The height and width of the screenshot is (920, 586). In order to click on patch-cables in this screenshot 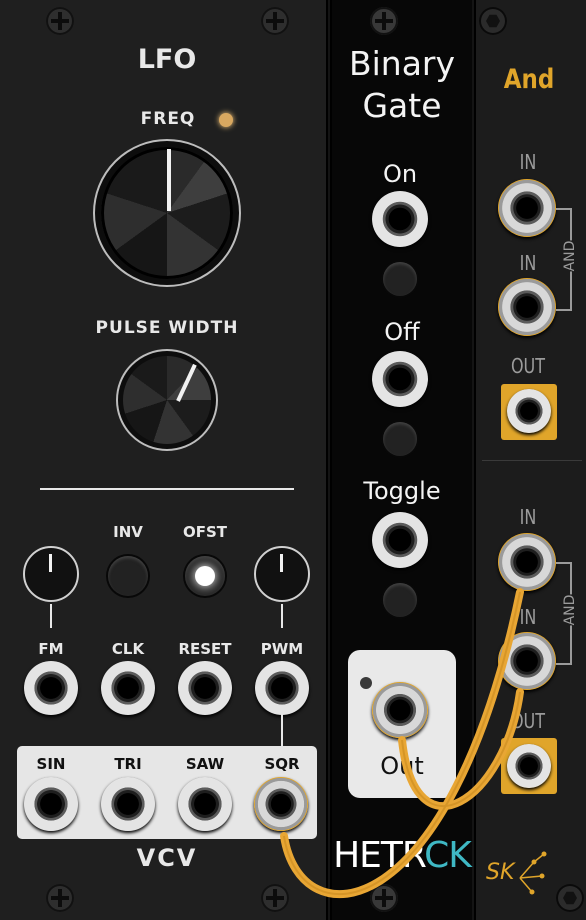, I will do `click(402, 743)`.